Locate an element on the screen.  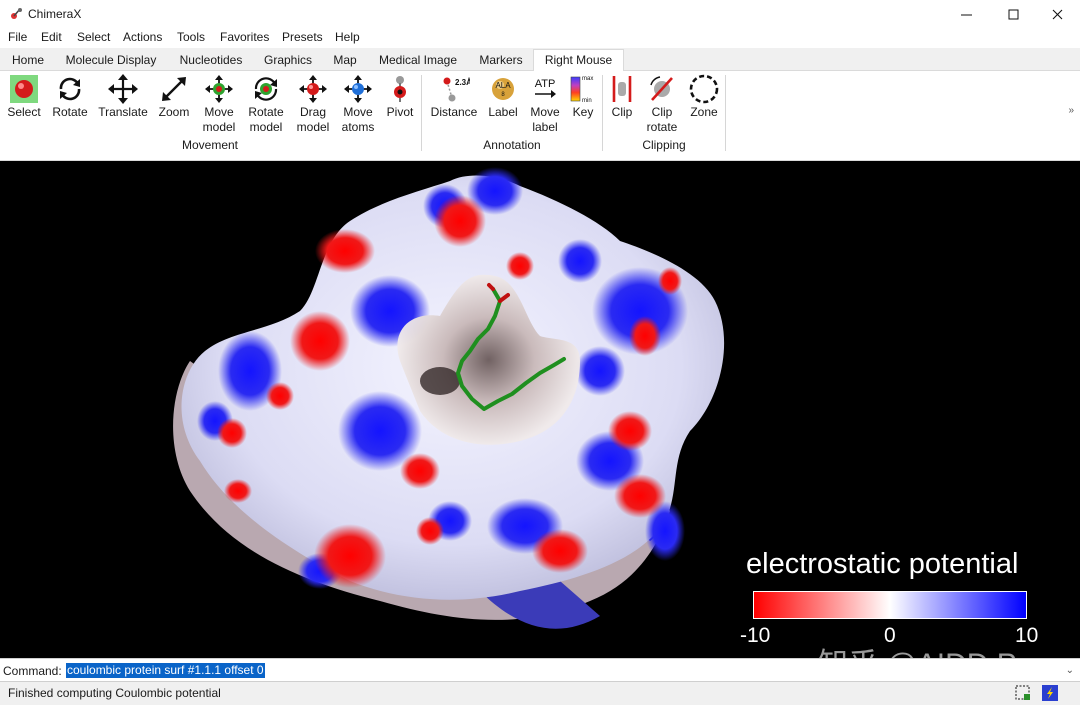
menu-file: File is located at coordinates (17, 37).